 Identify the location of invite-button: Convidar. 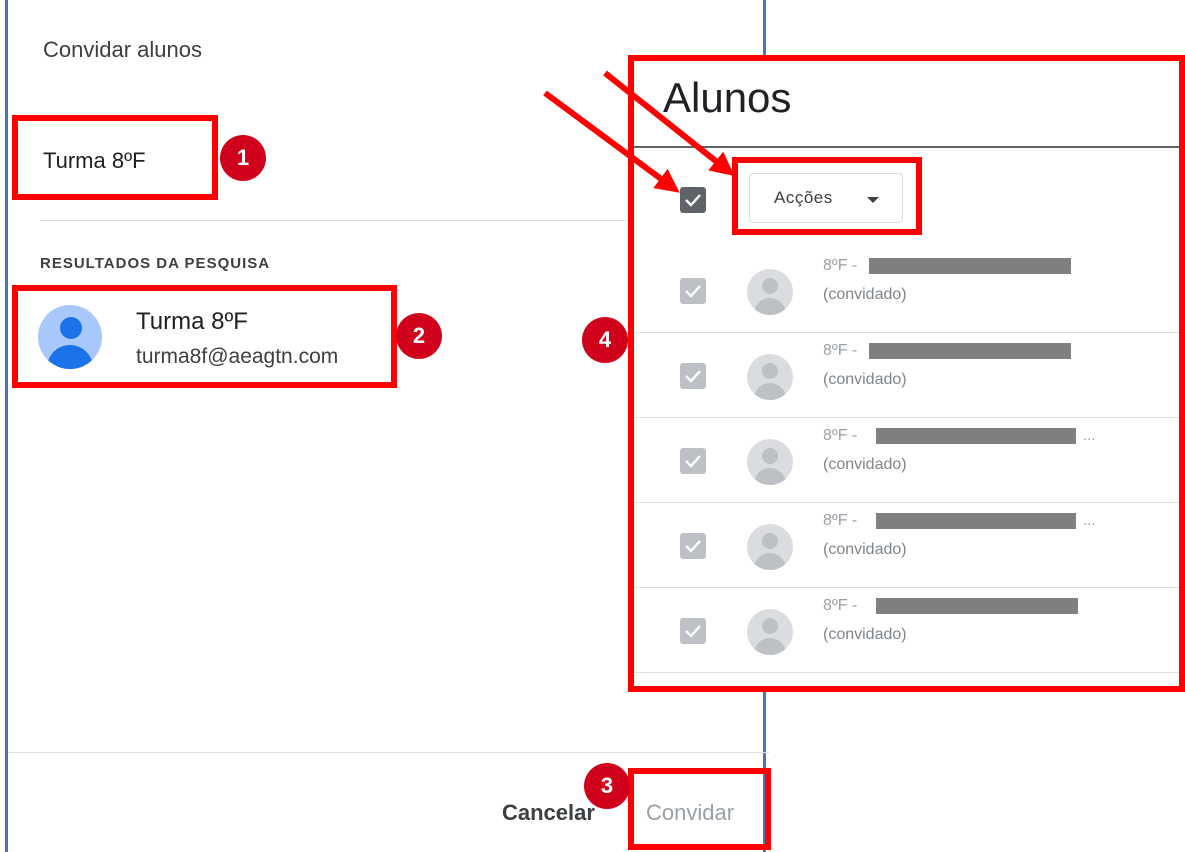
(690, 813).